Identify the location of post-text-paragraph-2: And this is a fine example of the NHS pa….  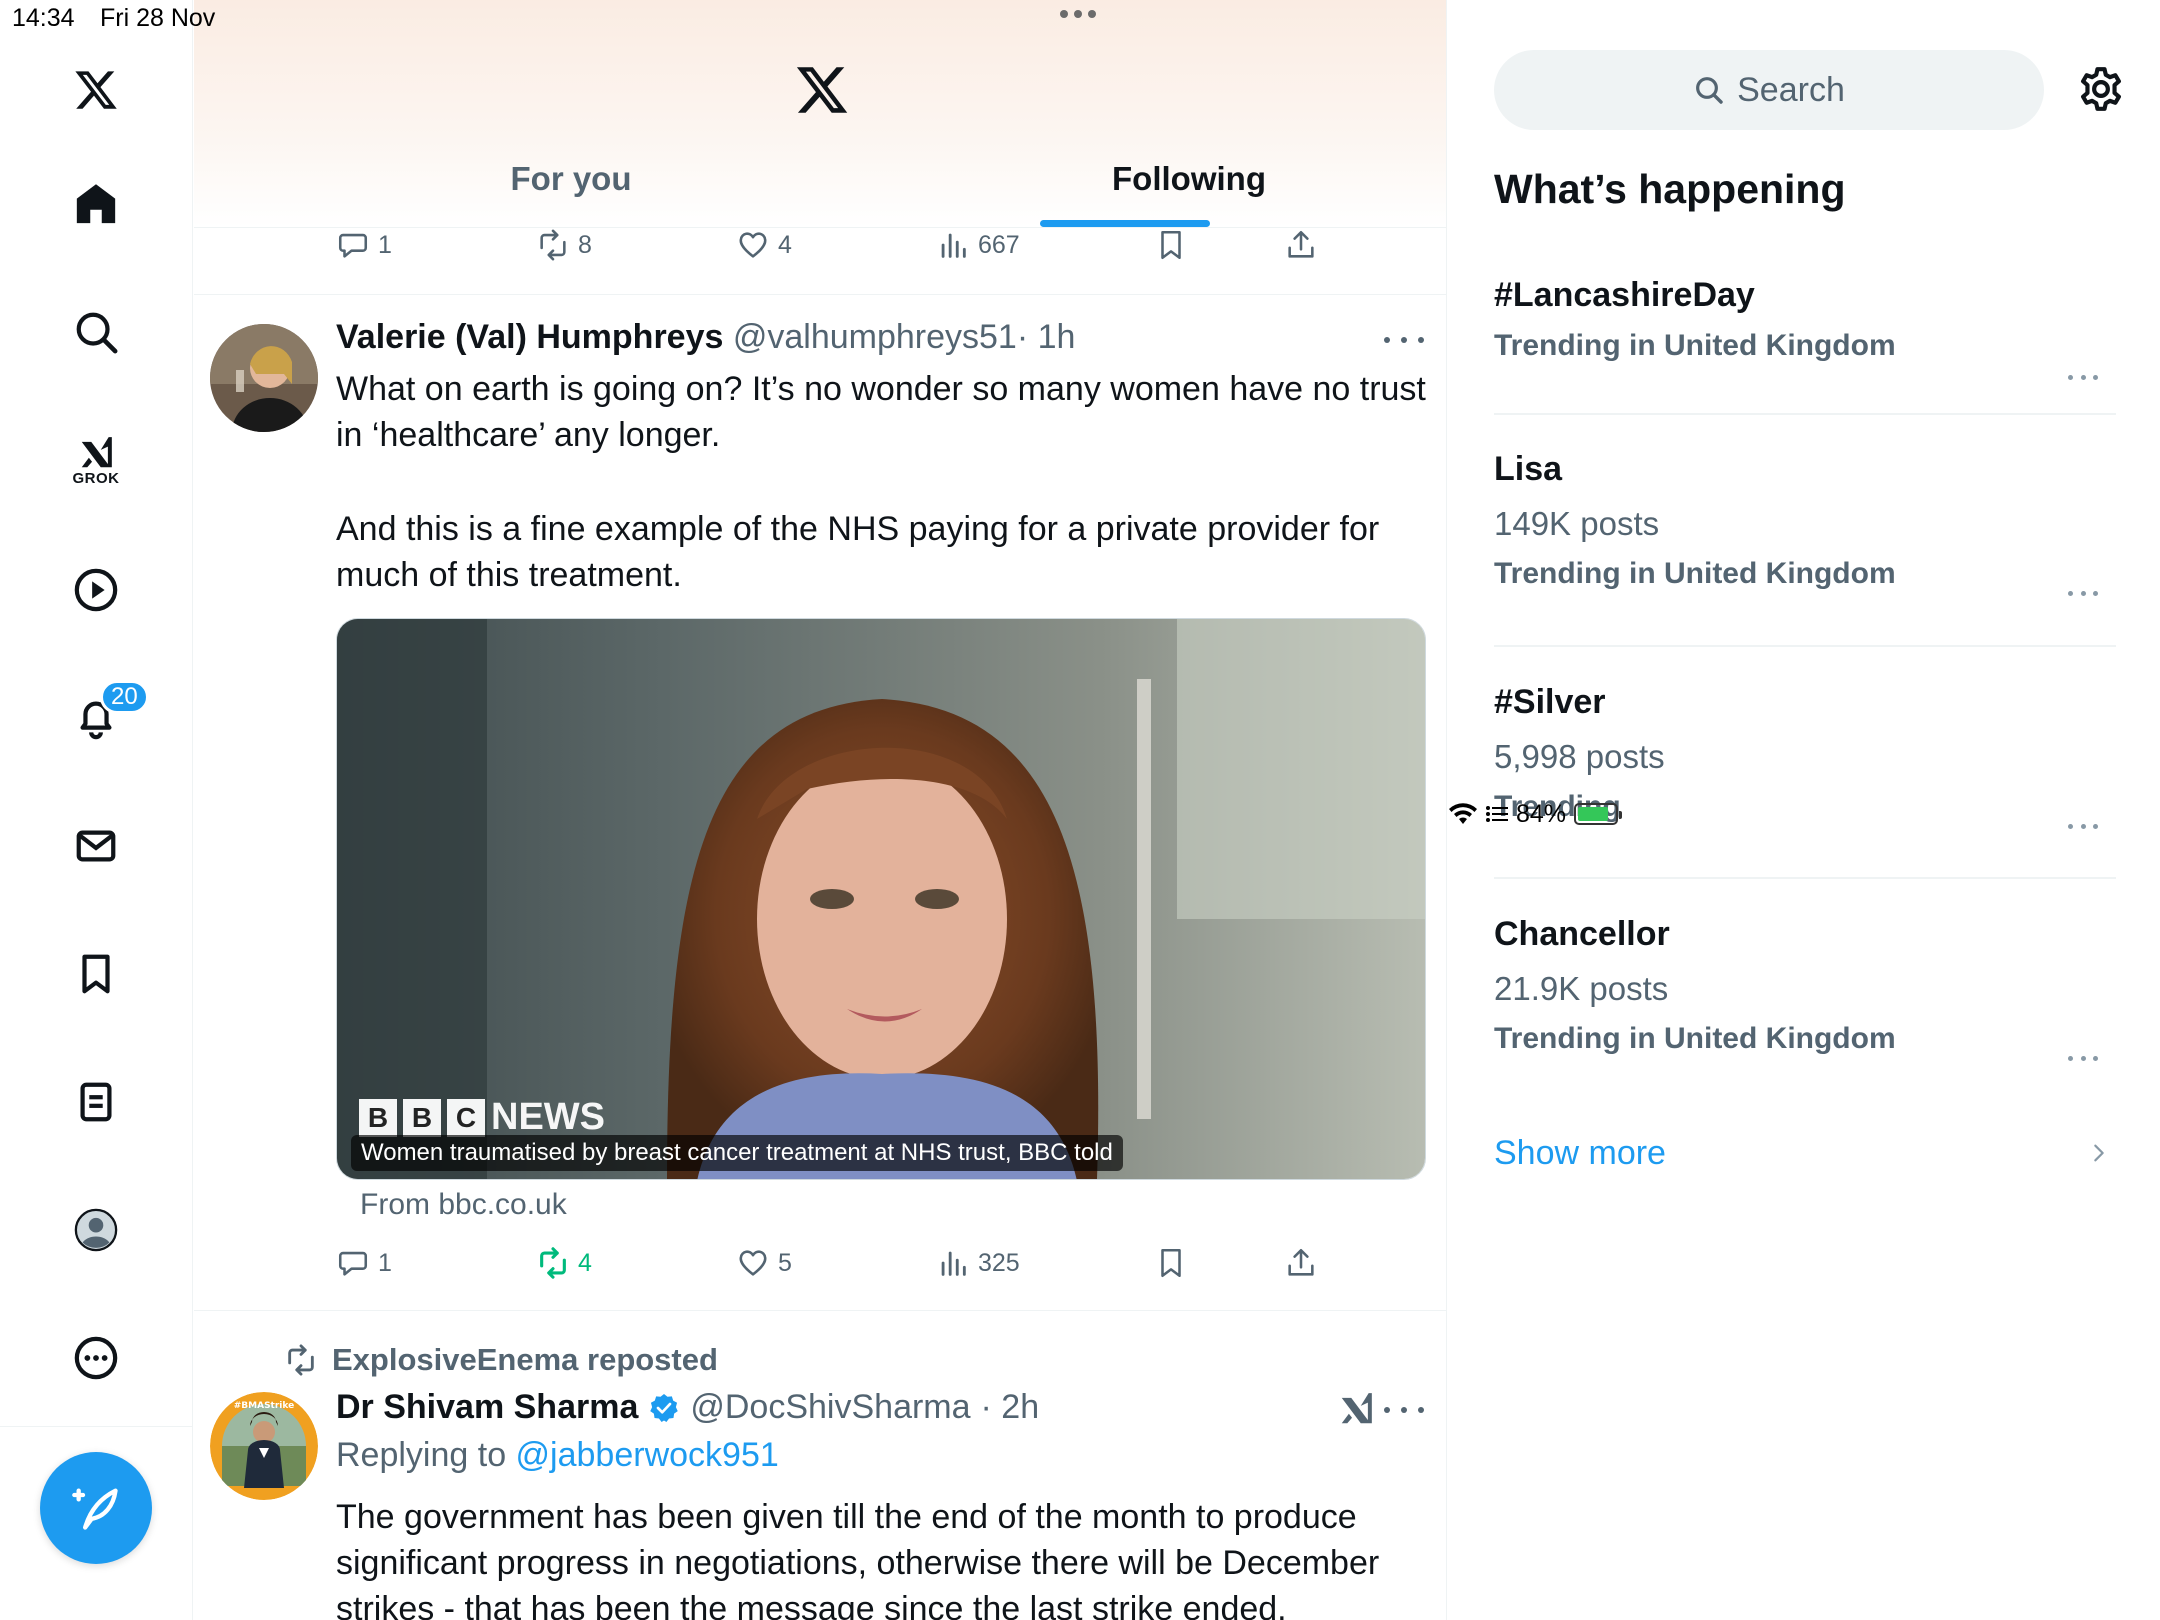
(858, 552).